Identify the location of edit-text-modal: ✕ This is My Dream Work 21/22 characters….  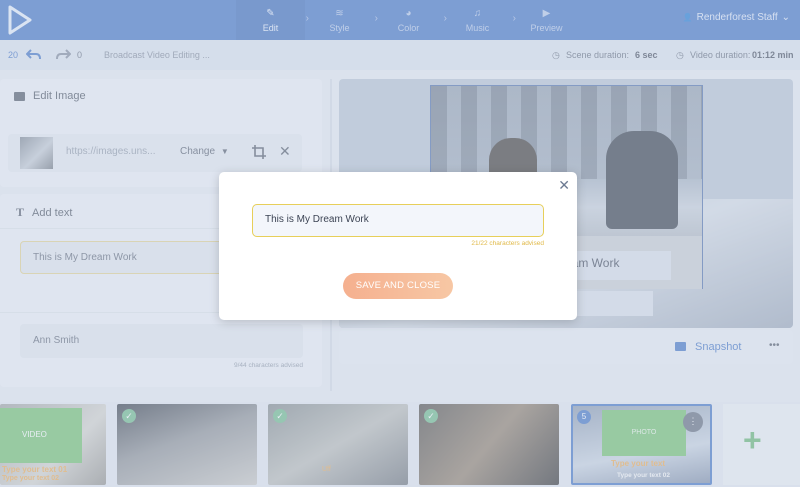
(398, 246).